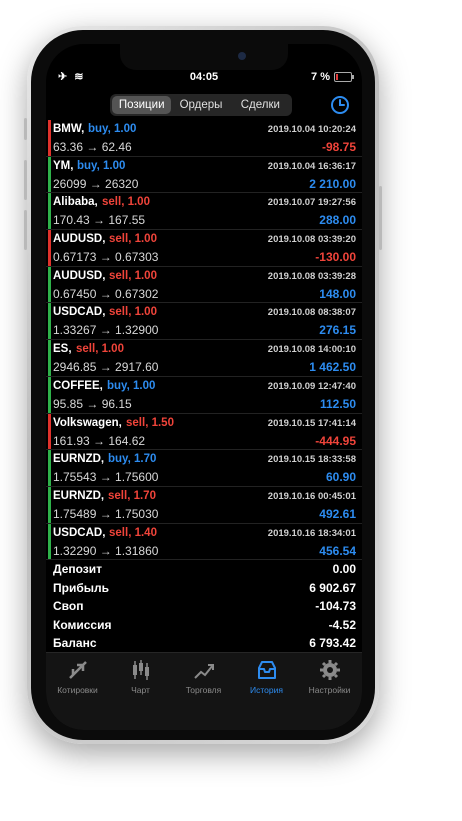  I want to click on position-time: 2019.10.07 19:27:56, so click(311, 203).